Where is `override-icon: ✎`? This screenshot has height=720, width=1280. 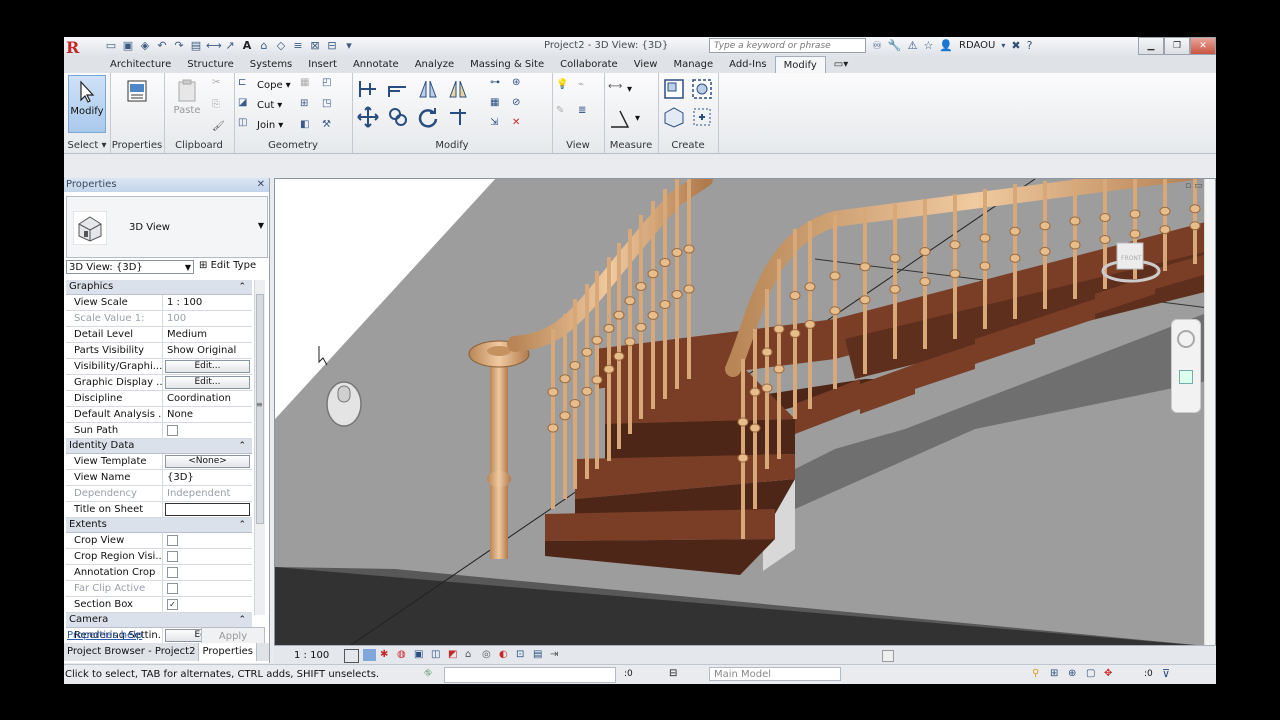 override-icon: ✎ is located at coordinates (564, 113).